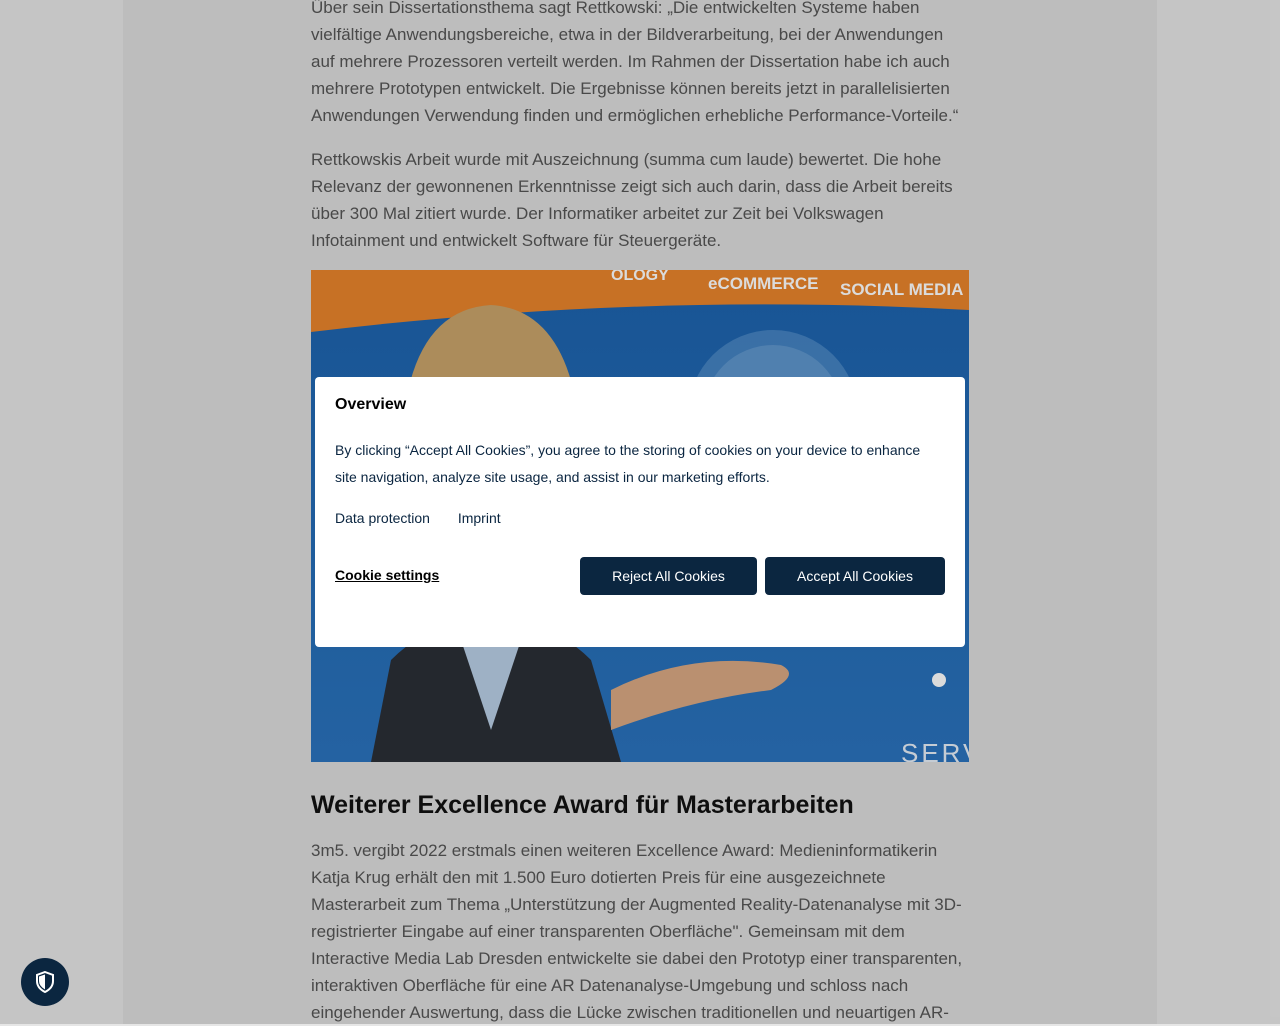  Describe the element at coordinates (479, 518) in the screenshot. I see `imprint-link: Imprint` at that location.